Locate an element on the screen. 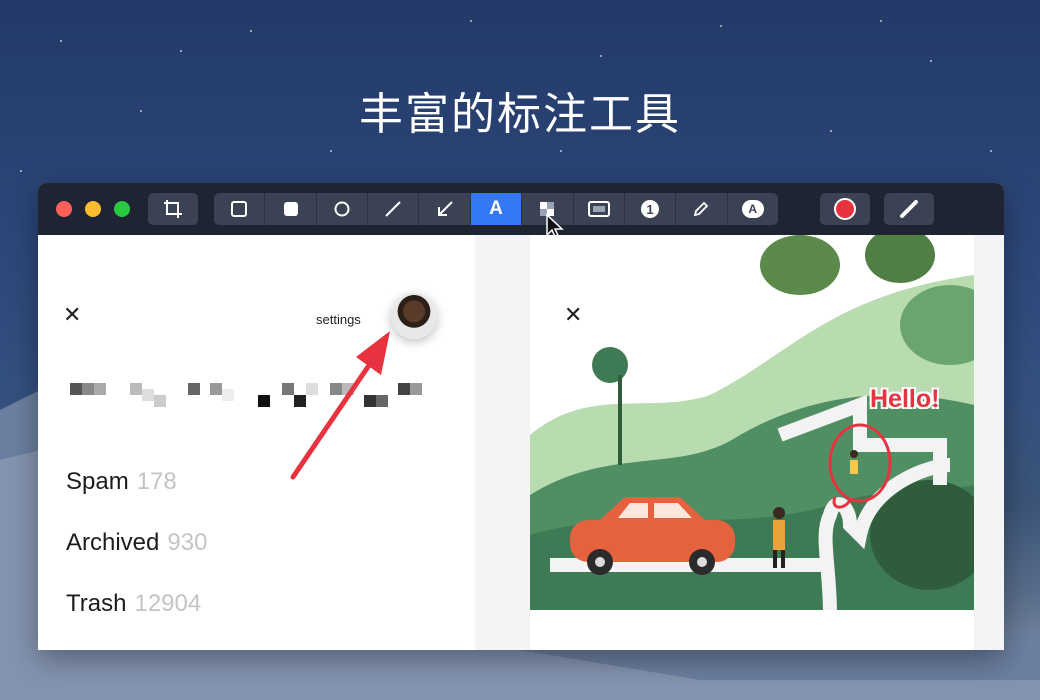 This screenshot has width=1040, height=700. menu-item-trash: Trash 12904 is located at coordinates (133, 604).